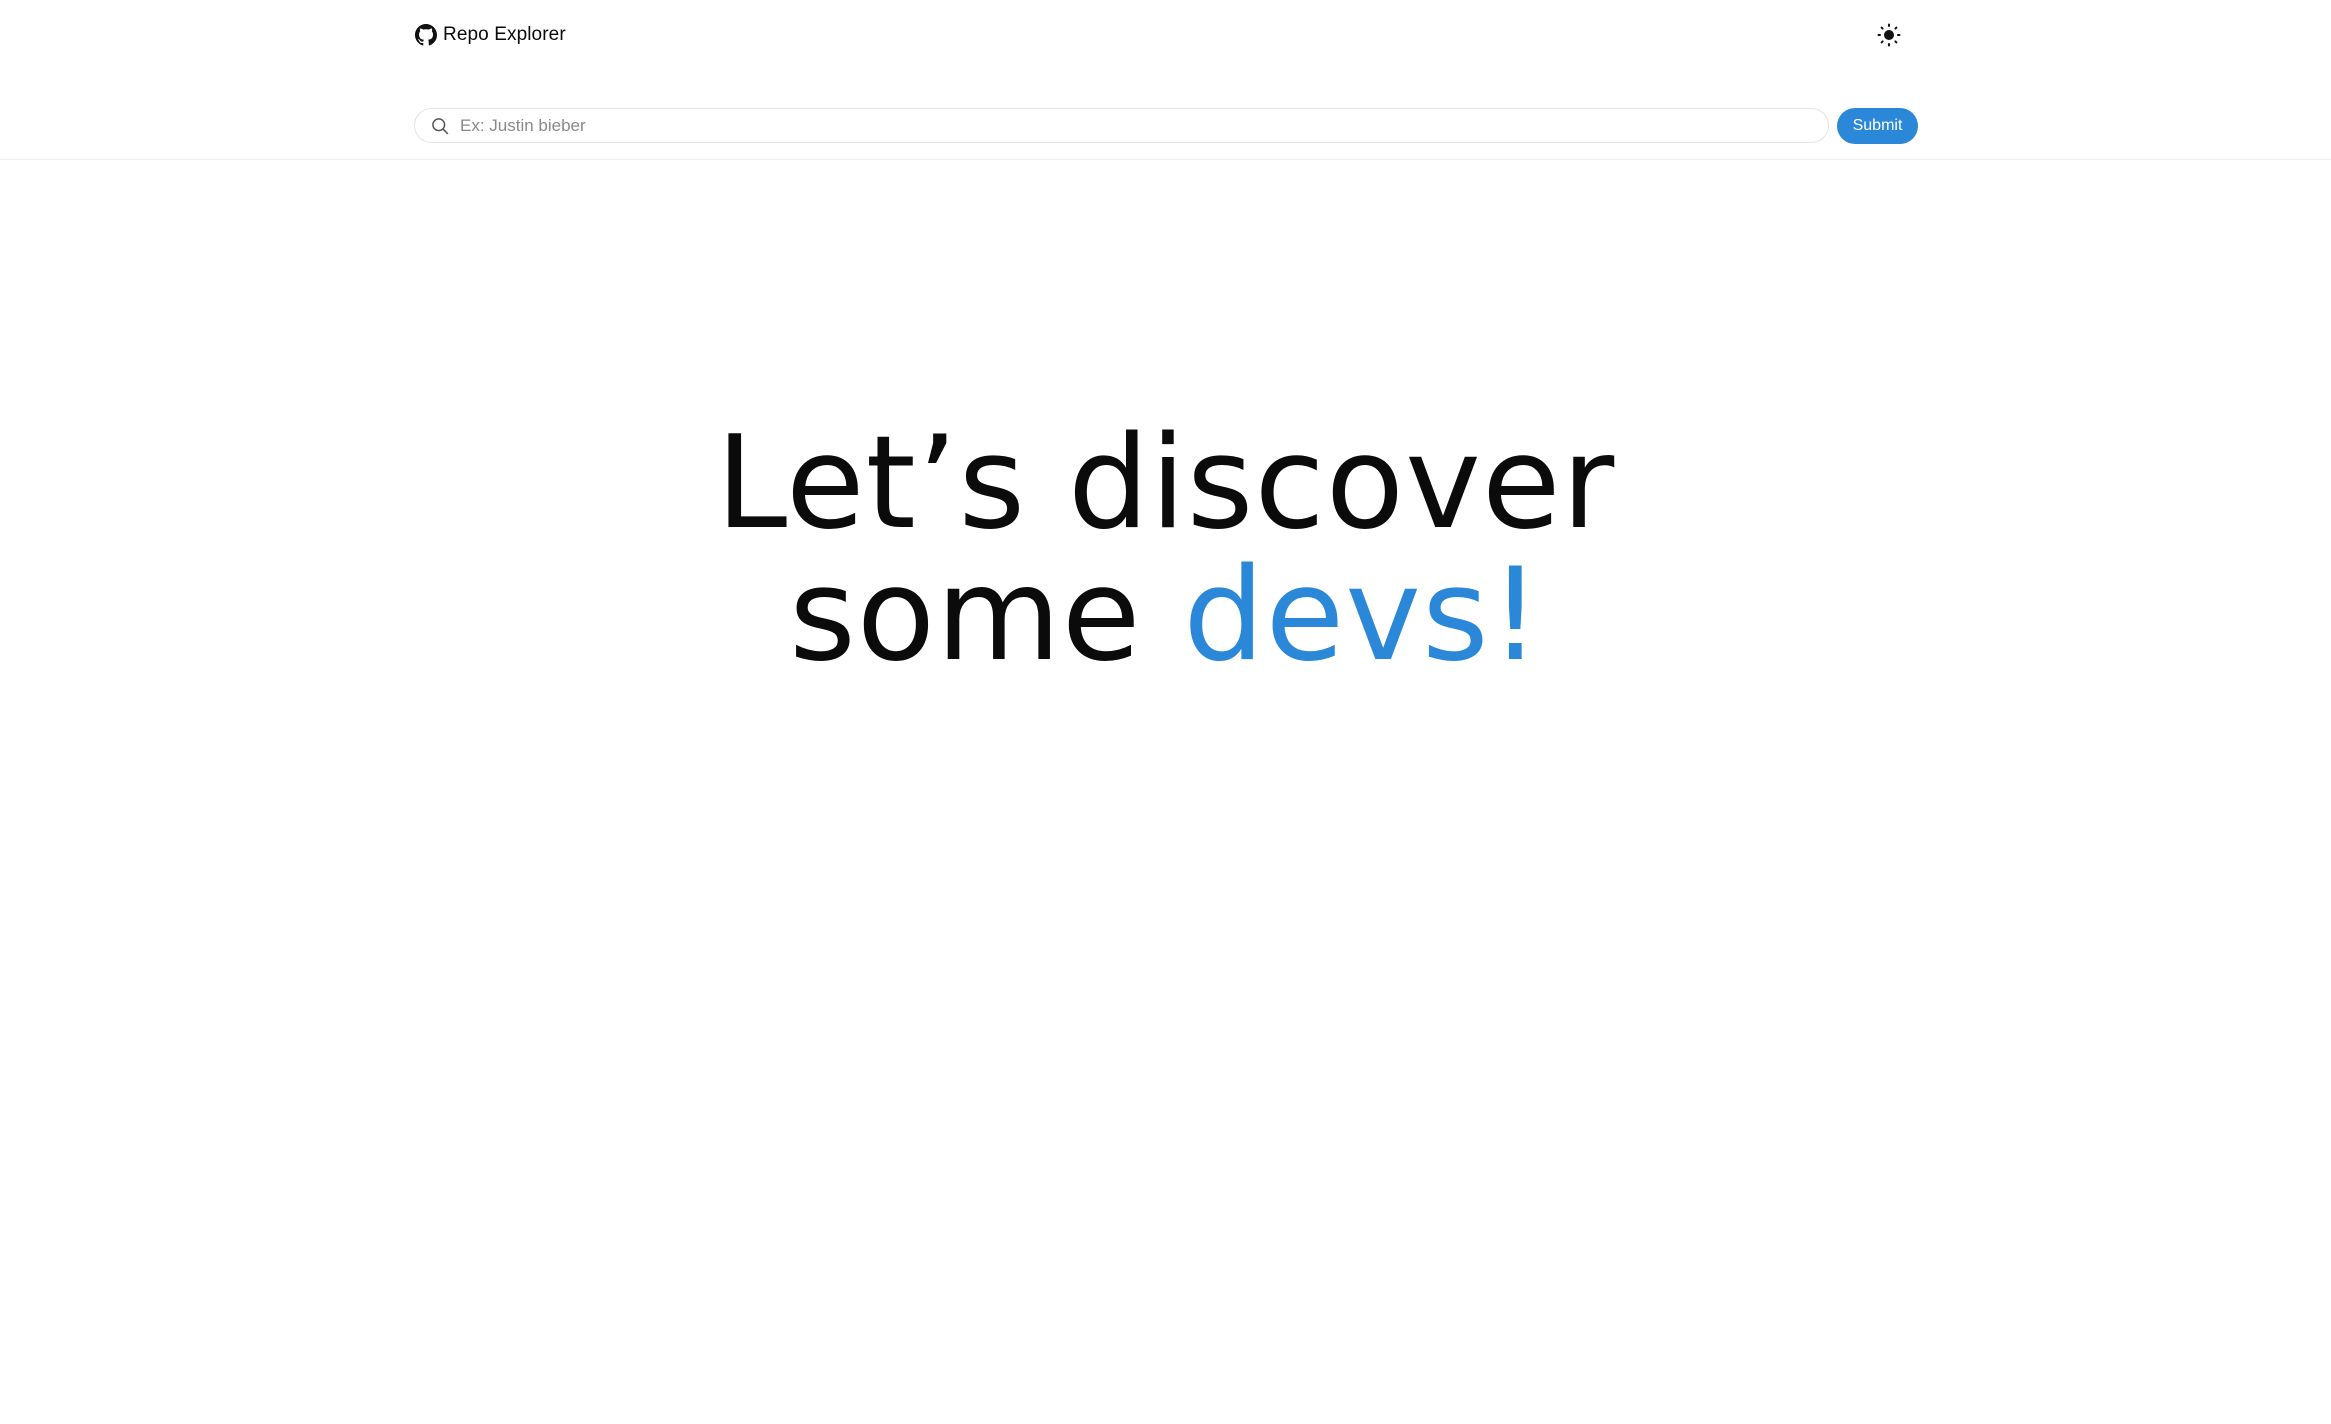 The height and width of the screenshot is (1424, 2331). I want to click on theme-toggle-button, so click(1889, 35).